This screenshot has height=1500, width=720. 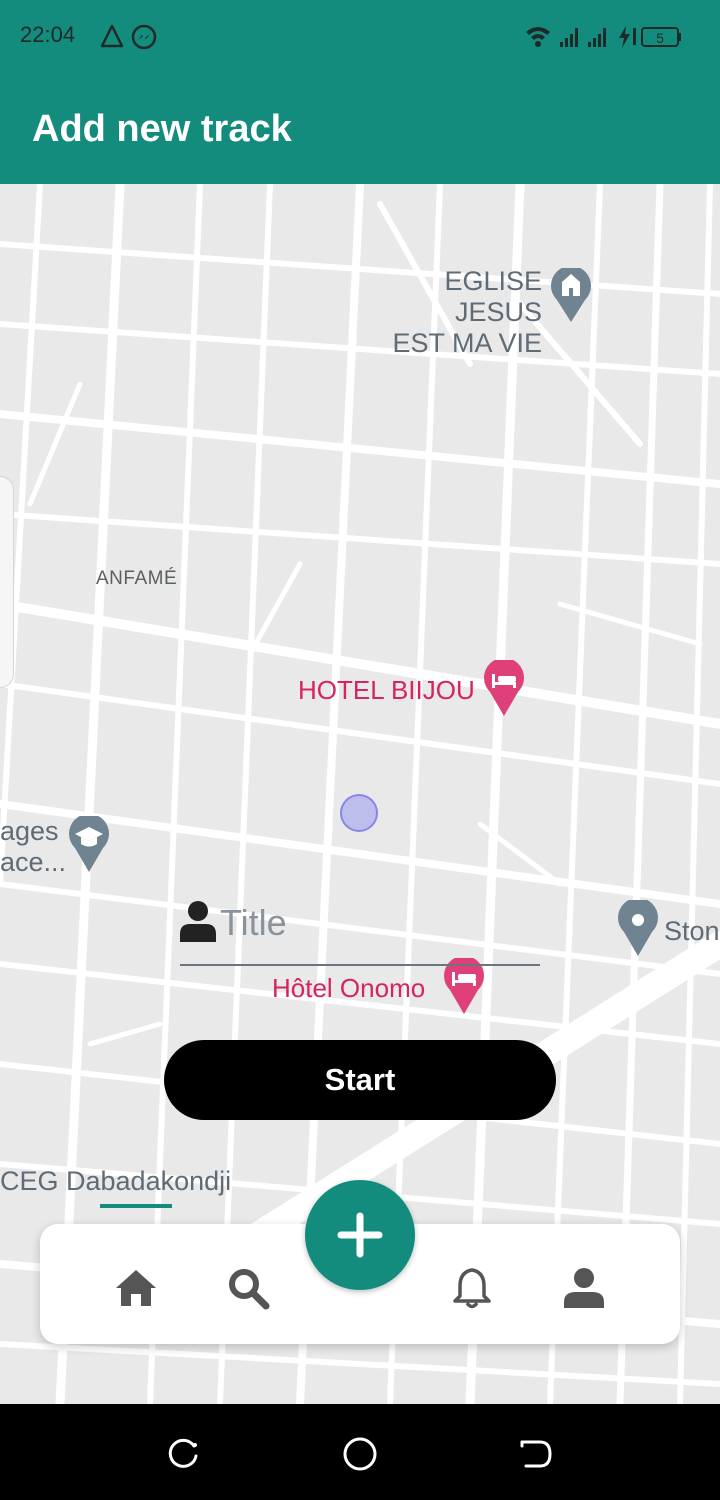 I want to click on poi-label-line: ages, so click(x=29, y=831).